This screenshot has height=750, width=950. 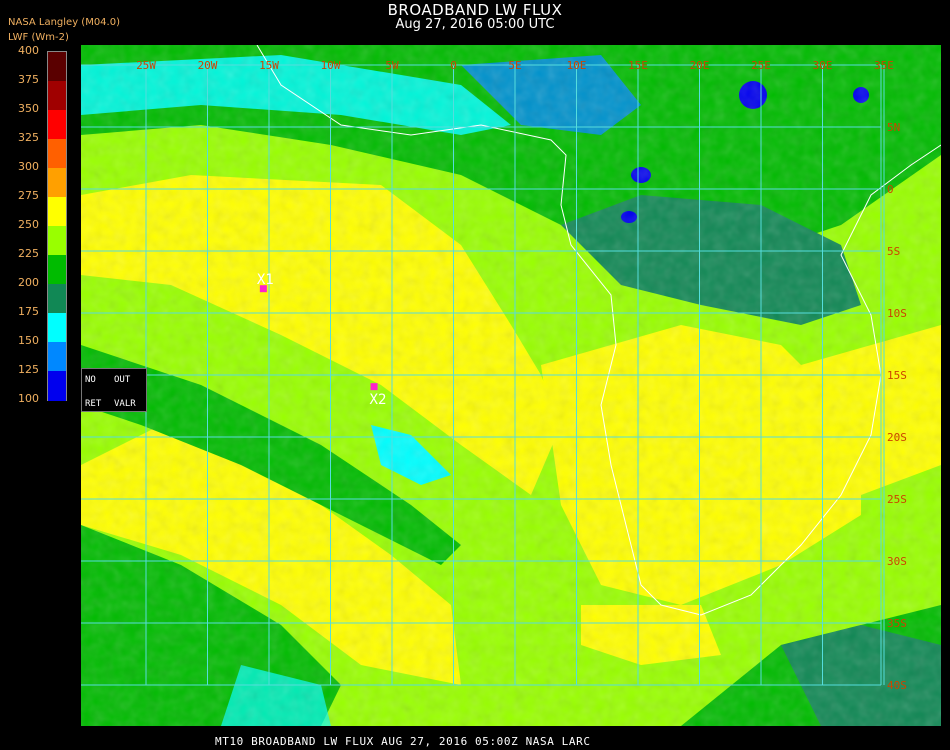 I want to click on longitude-label: 0, so click(x=453, y=65).